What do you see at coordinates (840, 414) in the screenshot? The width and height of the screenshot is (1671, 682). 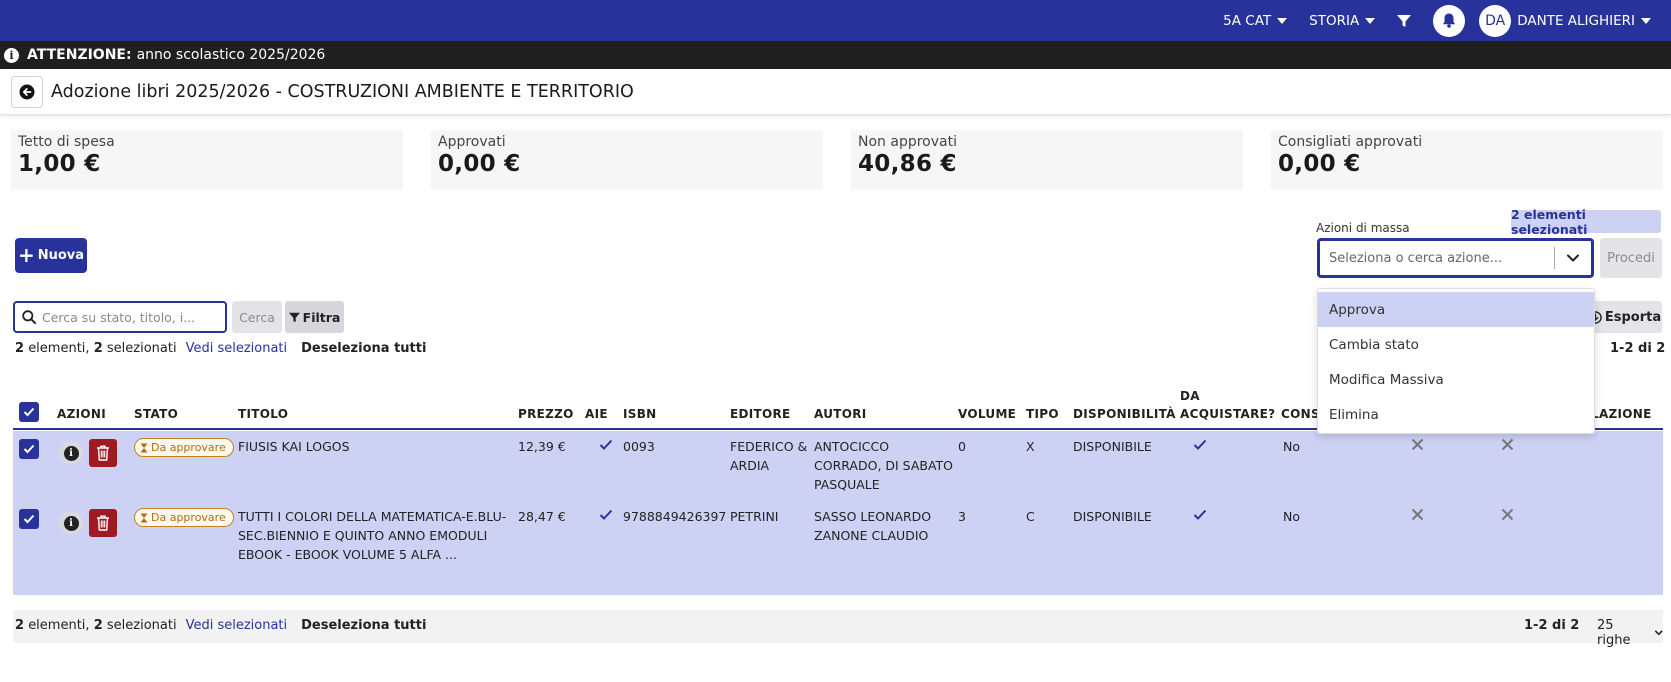 I see `col-autori: AUTORI` at bounding box center [840, 414].